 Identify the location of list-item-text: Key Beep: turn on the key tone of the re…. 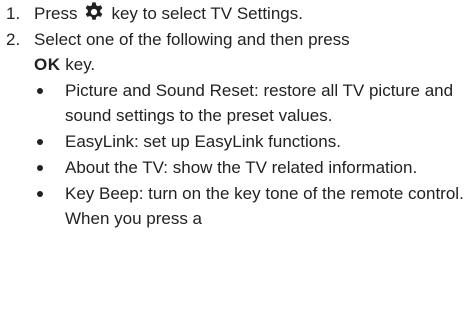
(264, 206).